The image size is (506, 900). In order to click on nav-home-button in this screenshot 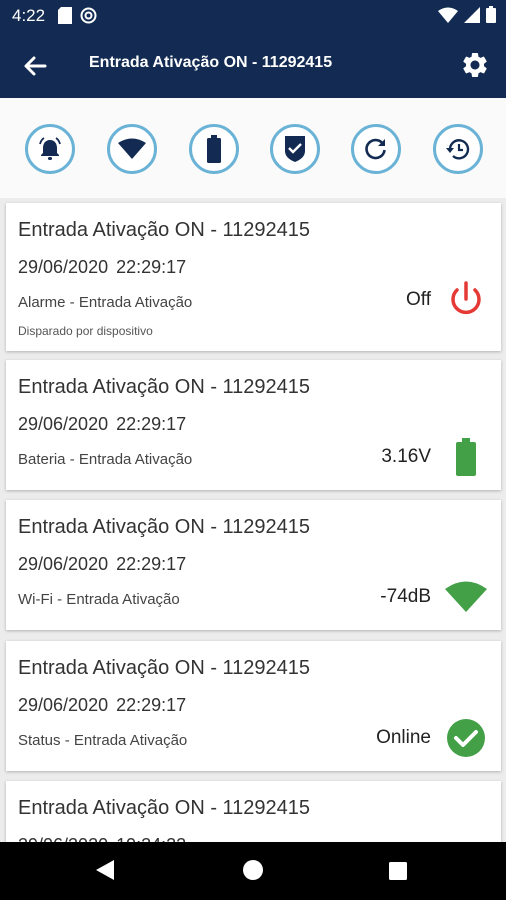, I will do `click(253, 872)`.